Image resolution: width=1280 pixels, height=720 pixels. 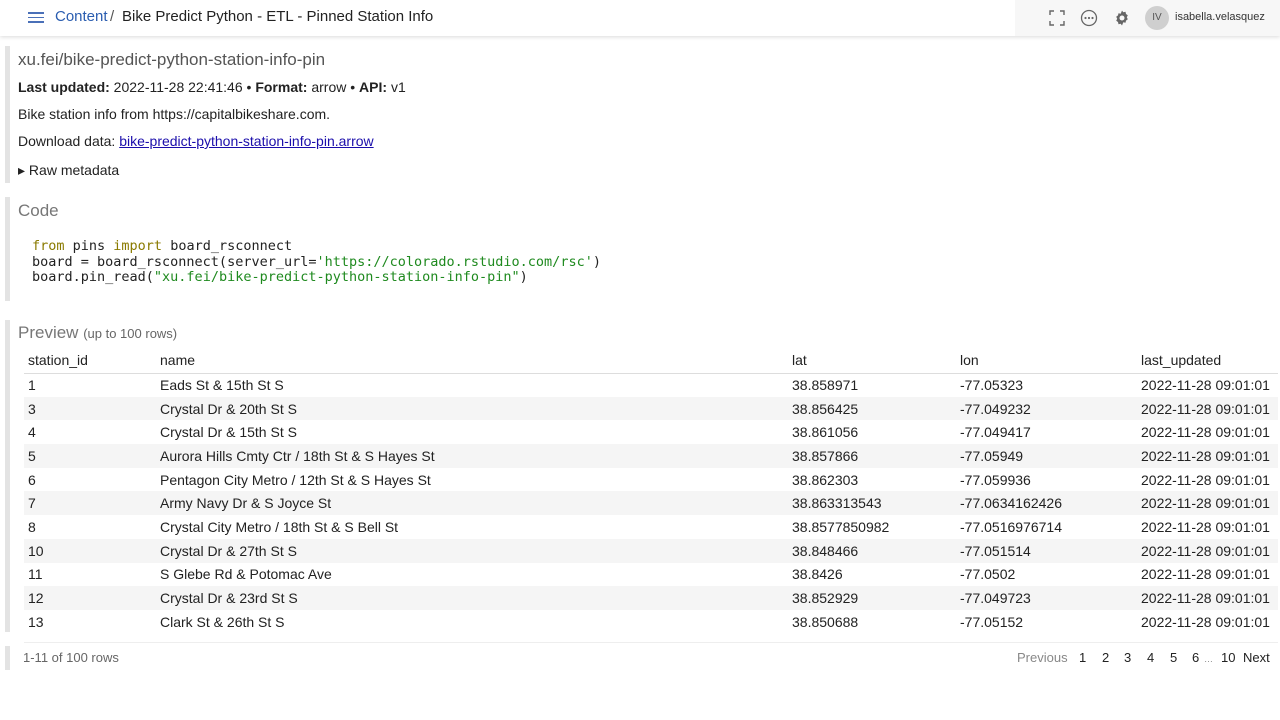 I want to click on code-text: board_rsconnect, so click(x=227, y=246).